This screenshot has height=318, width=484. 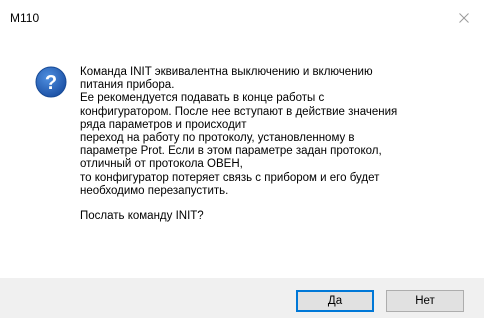 What do you see at coordinates (25, 18) in the screenshot?
I see `window-title: M110` at bounding box center [25, 18].